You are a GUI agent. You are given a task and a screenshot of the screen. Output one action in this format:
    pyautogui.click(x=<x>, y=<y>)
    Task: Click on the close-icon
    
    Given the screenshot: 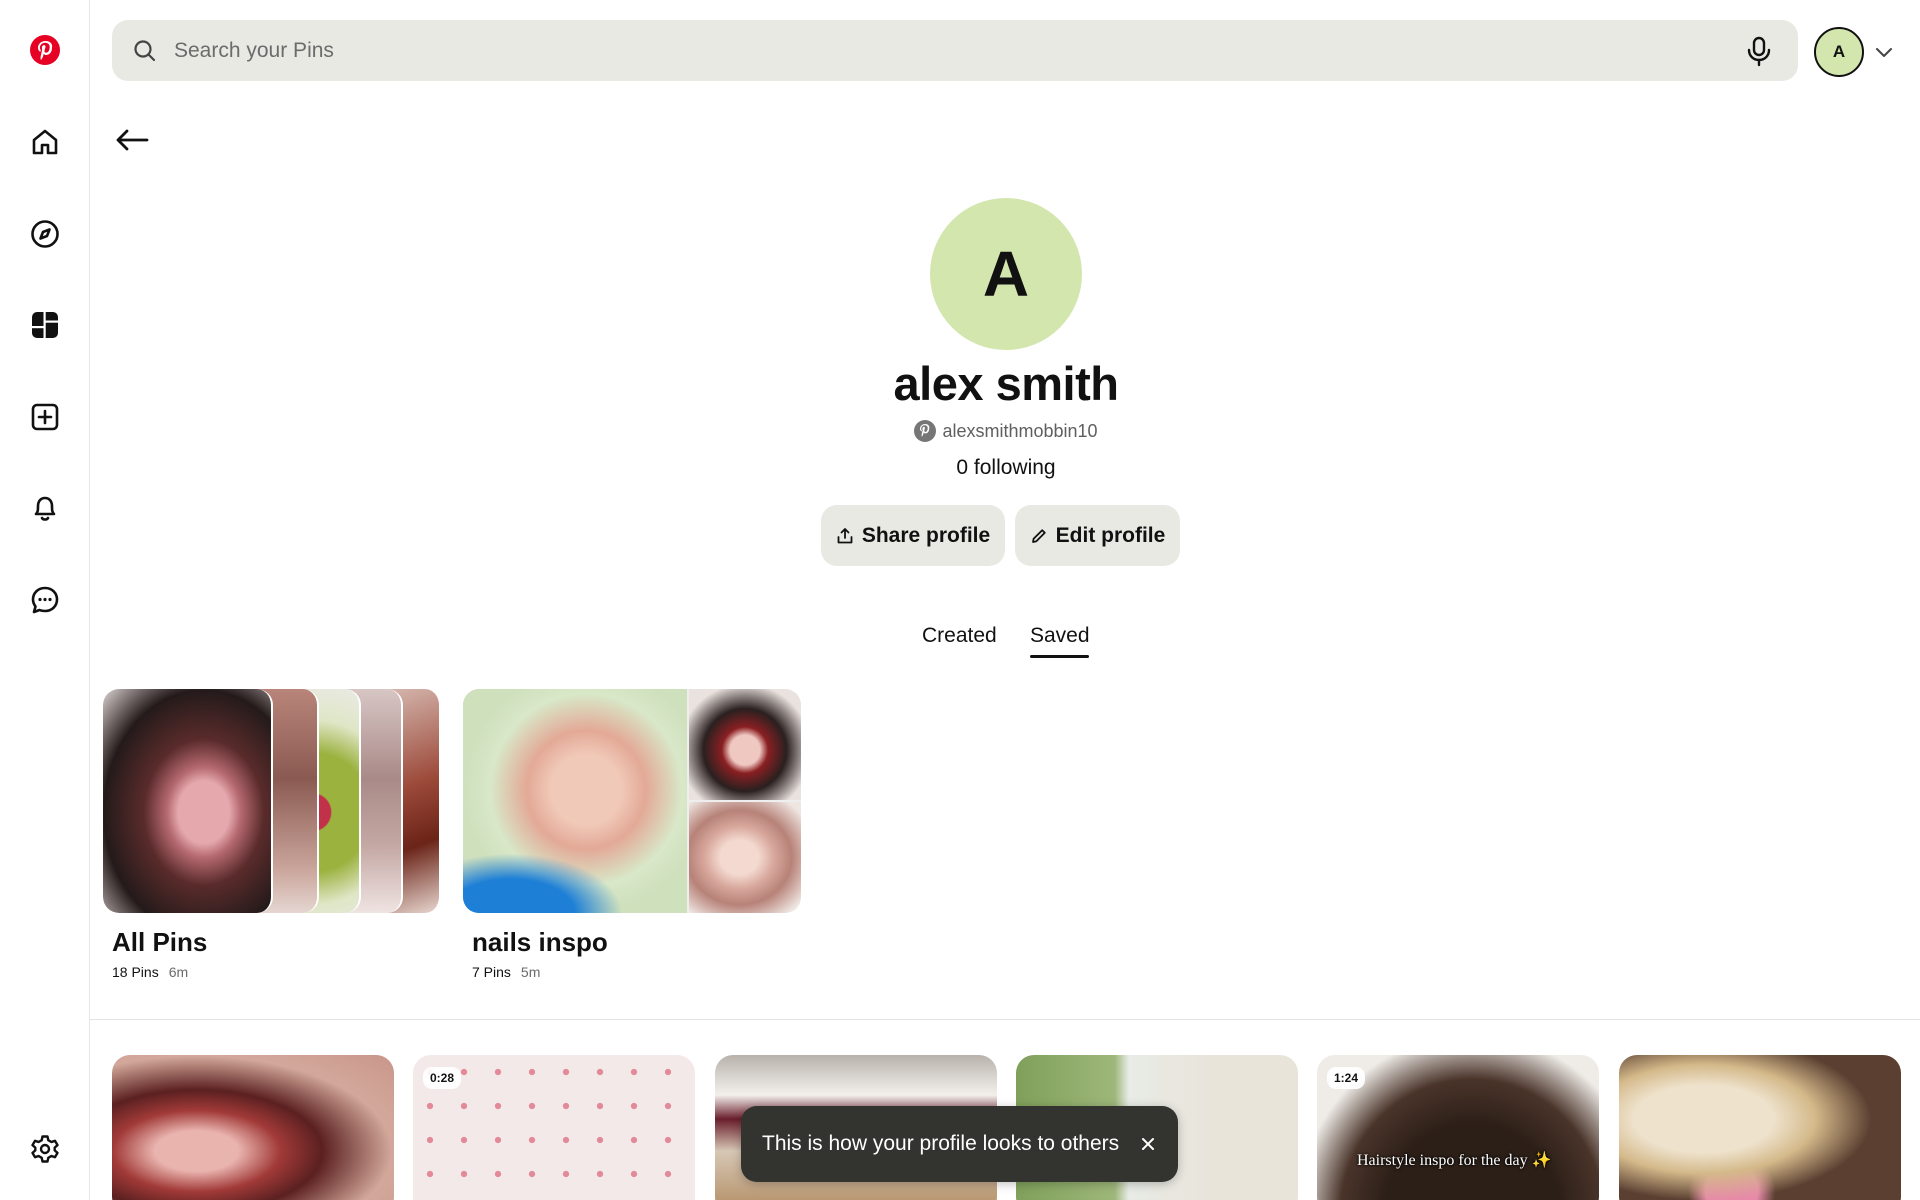 What is the action you would take?
    pyautogui.click(x=1148, y=1144)
    